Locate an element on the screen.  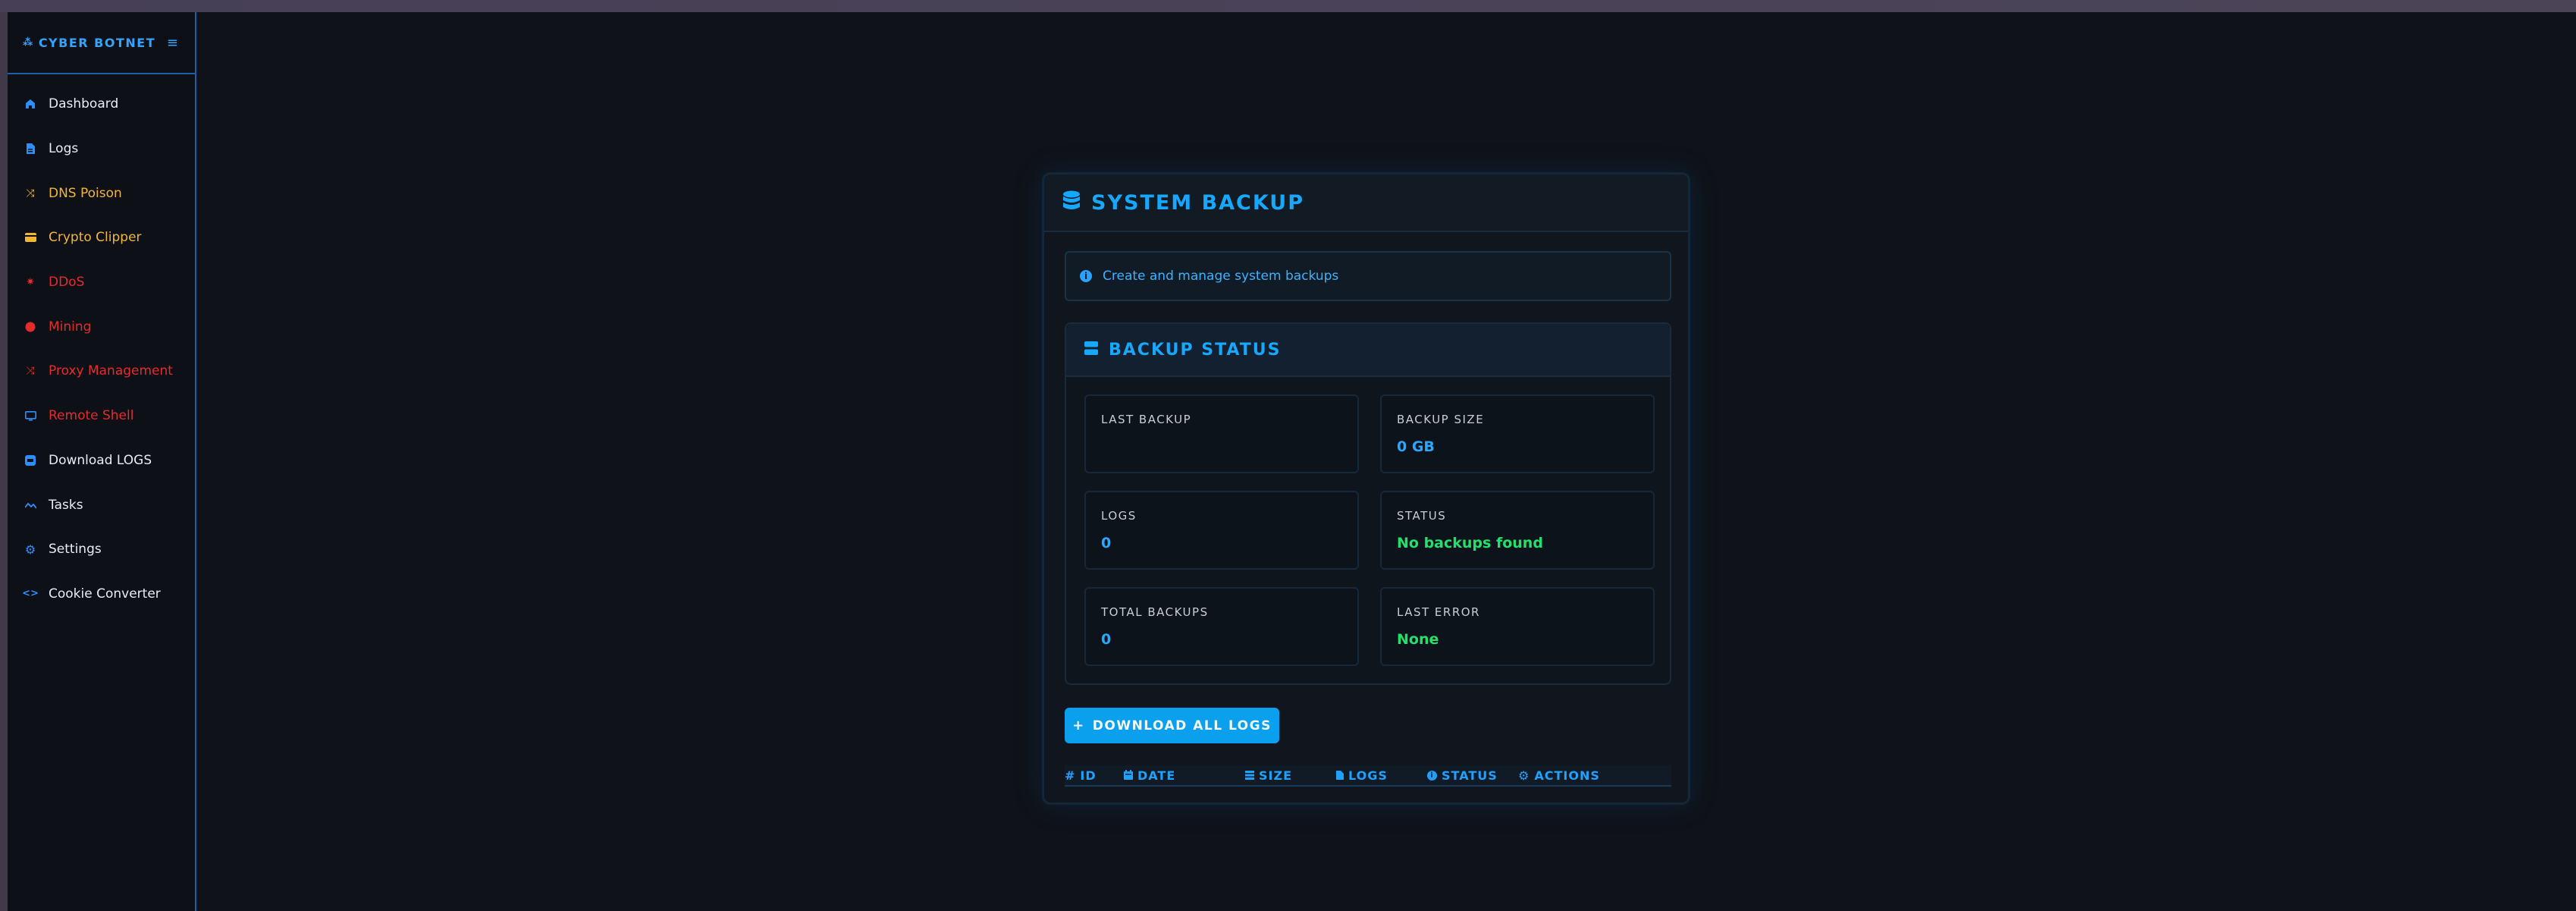
sidebar-item-dashboard: Dashboard is located at coordinates (101, 104).